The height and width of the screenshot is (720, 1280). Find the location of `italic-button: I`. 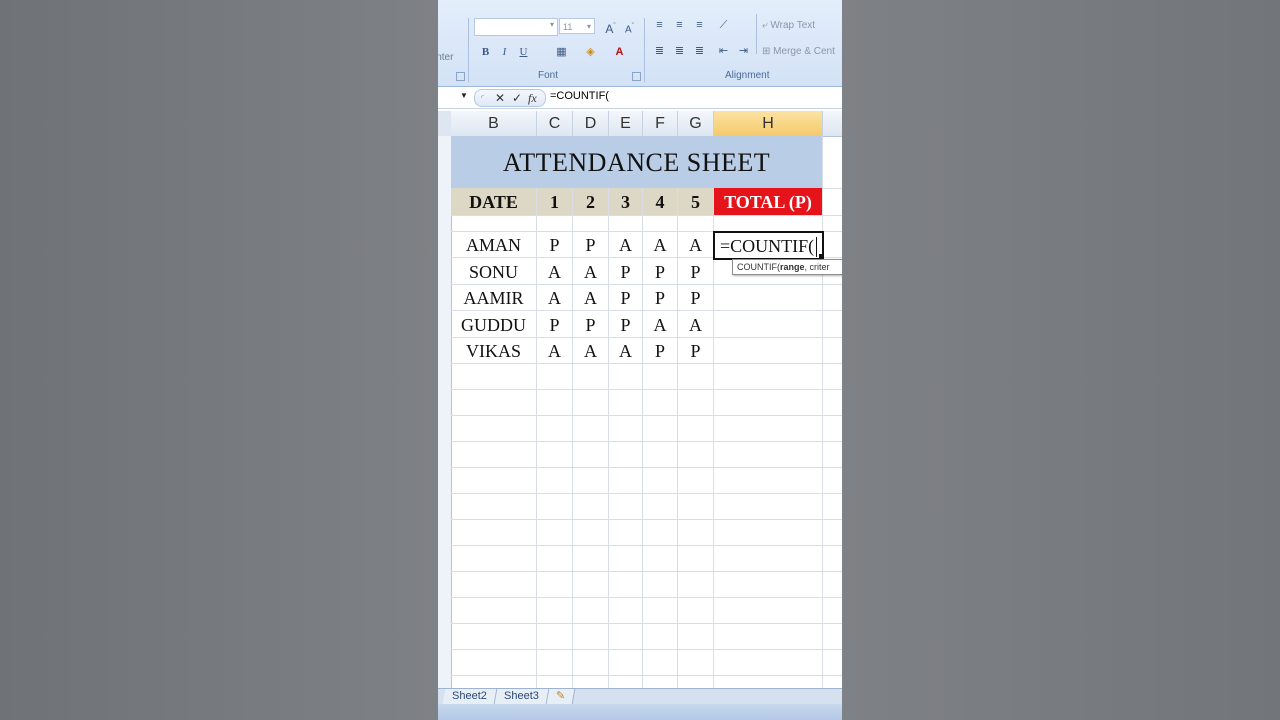

italic-button: I is located at coordinates (504, 52).